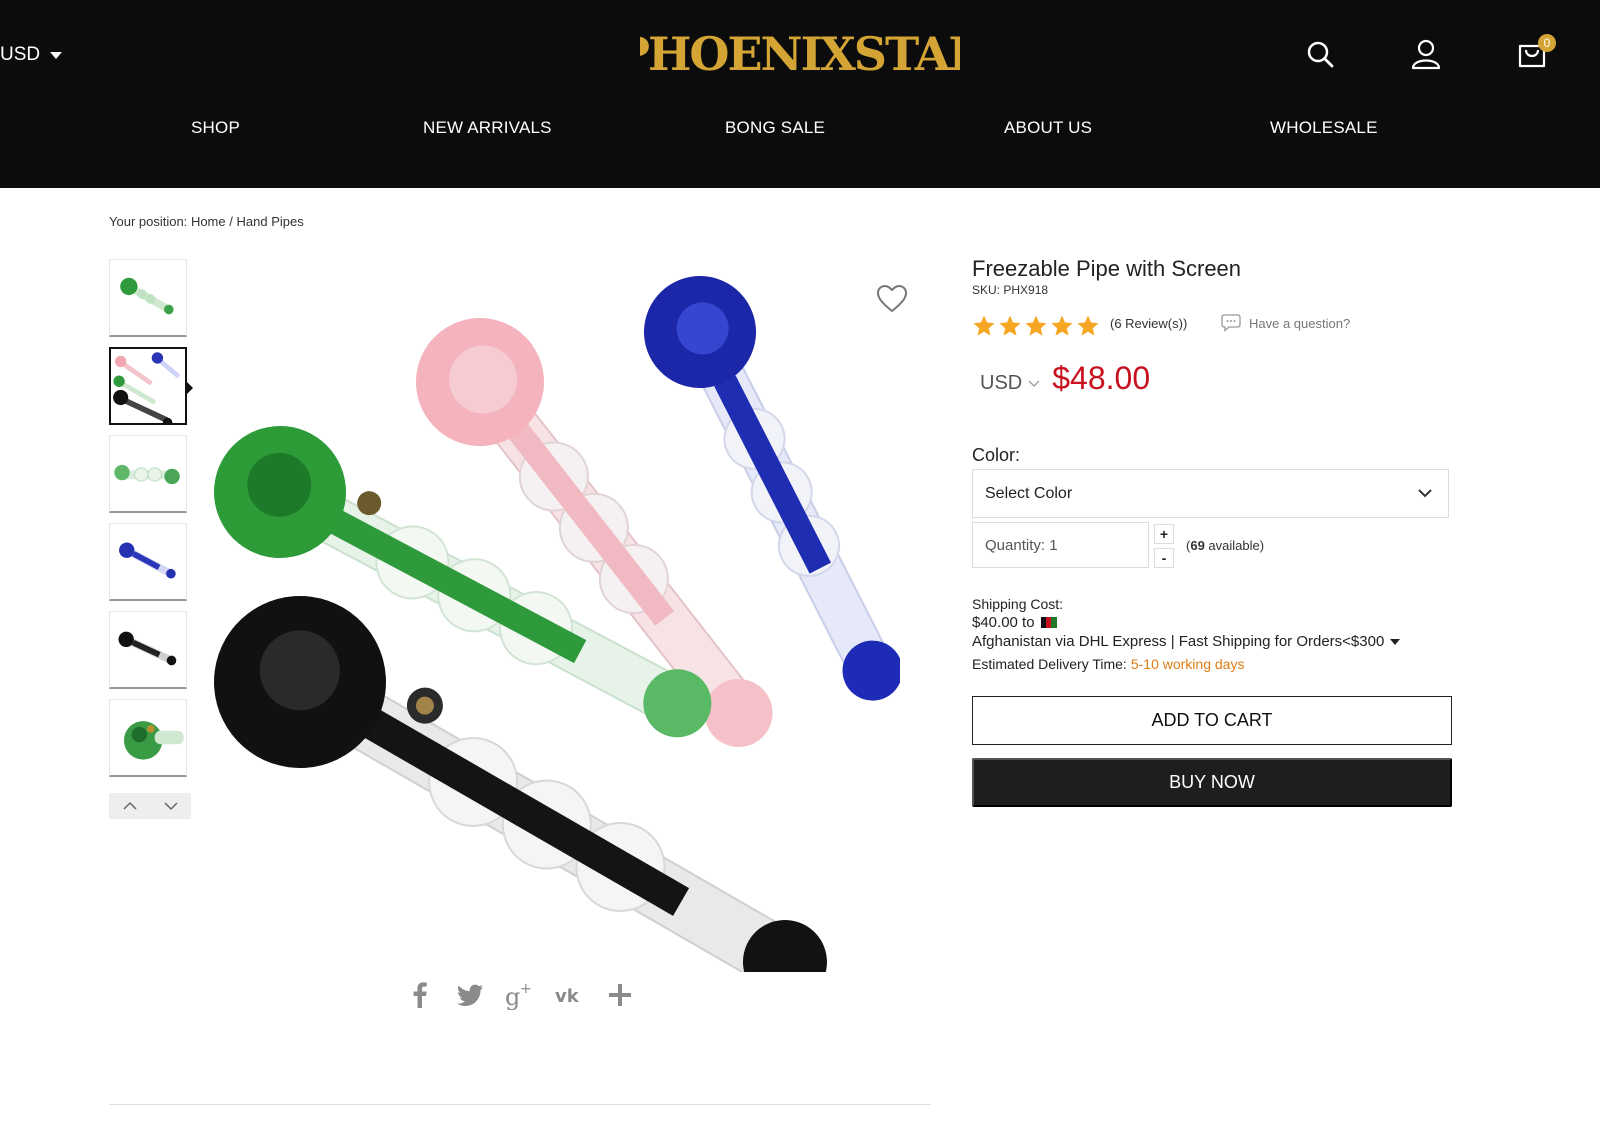  I want to click on breadcrumb-home: Home, so click(208, 221).